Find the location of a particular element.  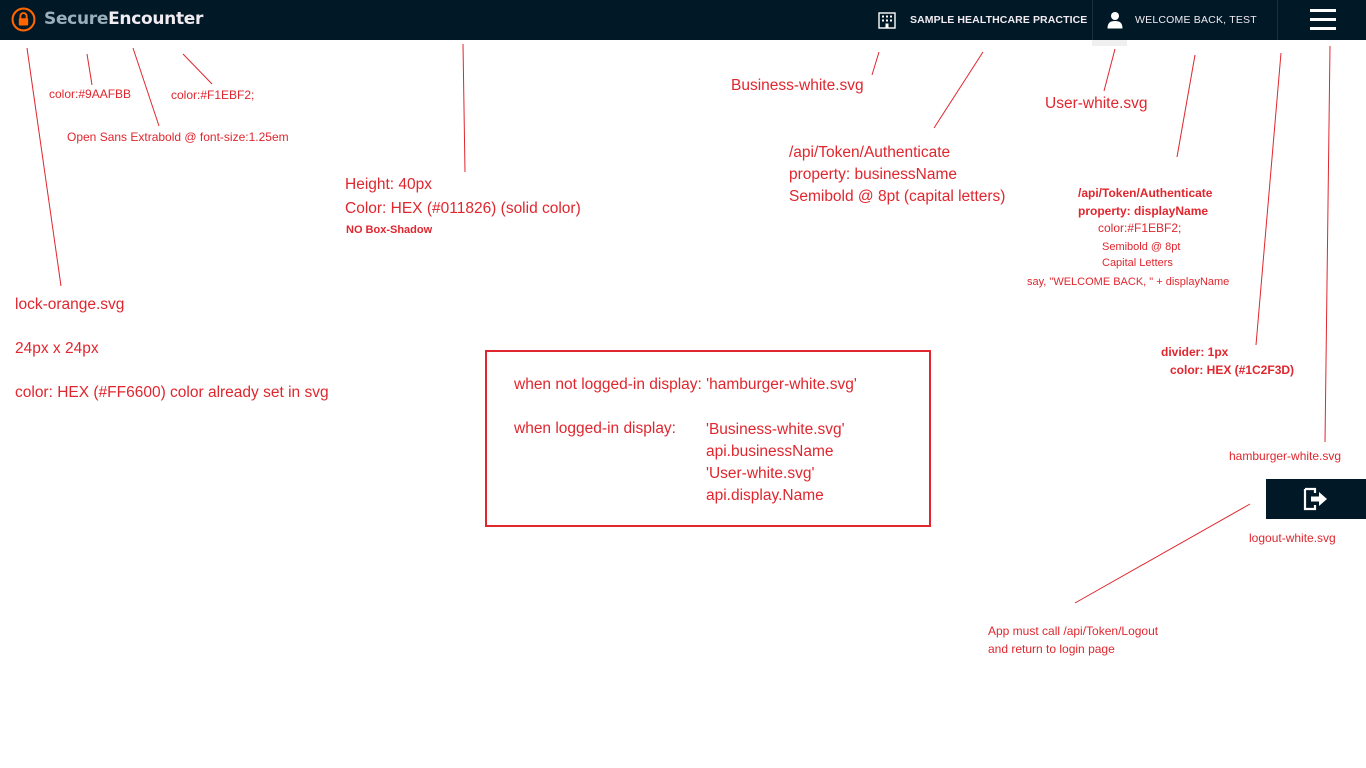

user-icon is located at coordinates (1115, 20).